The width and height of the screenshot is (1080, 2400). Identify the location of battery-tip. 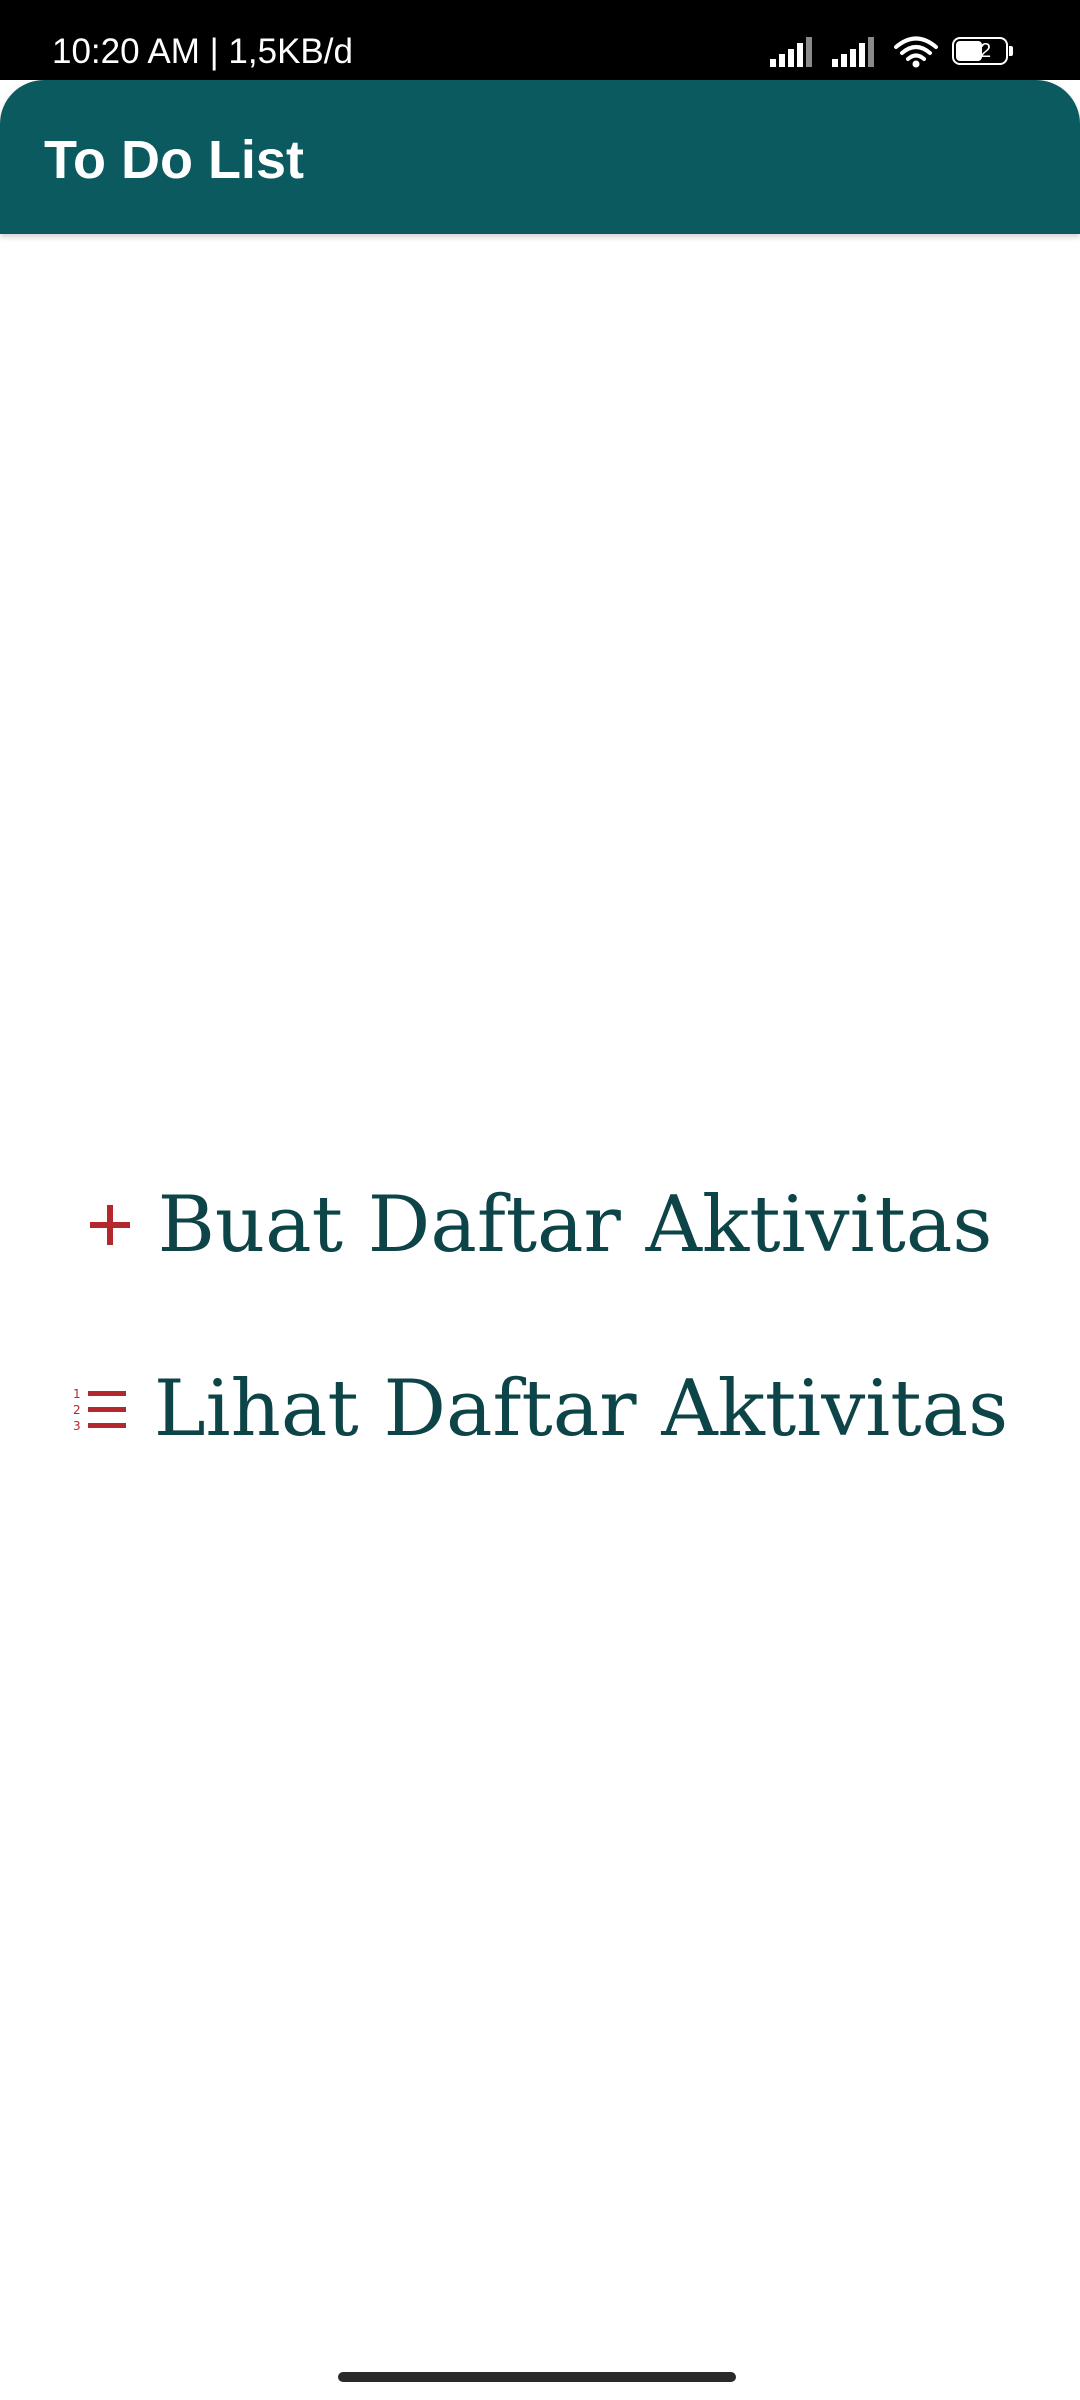
(1011, 51).